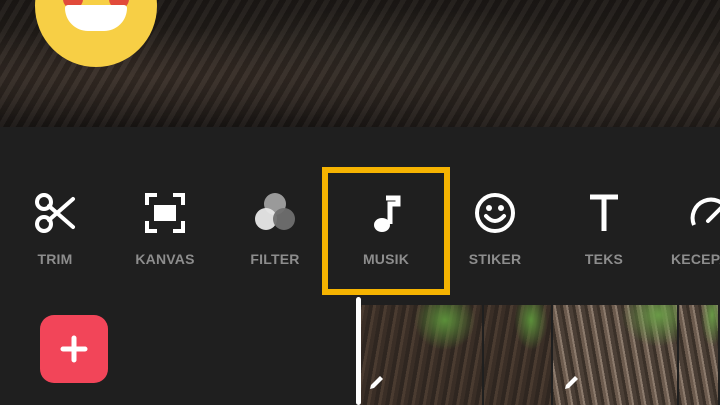 The height and width of the screenshot is (405, 720). I want to click on music-note-icon, so click(386, 214).